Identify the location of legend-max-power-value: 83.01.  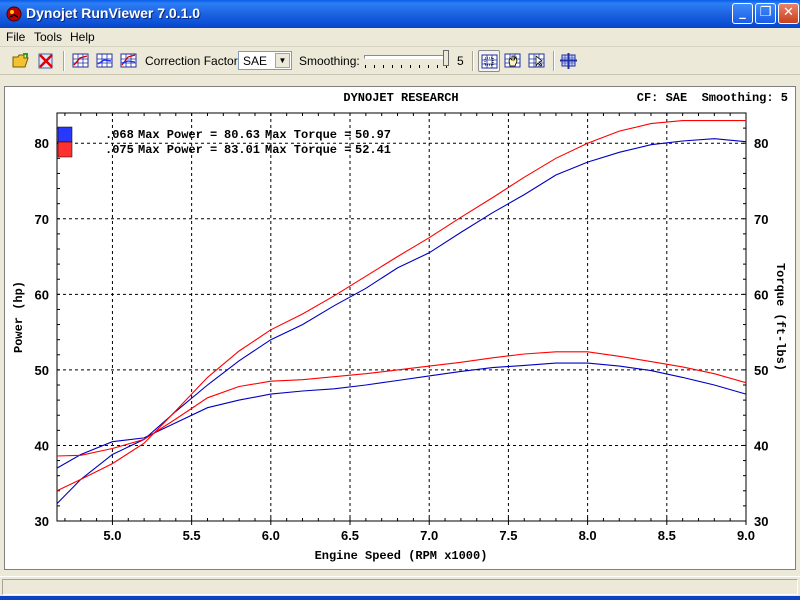
(242, 150).